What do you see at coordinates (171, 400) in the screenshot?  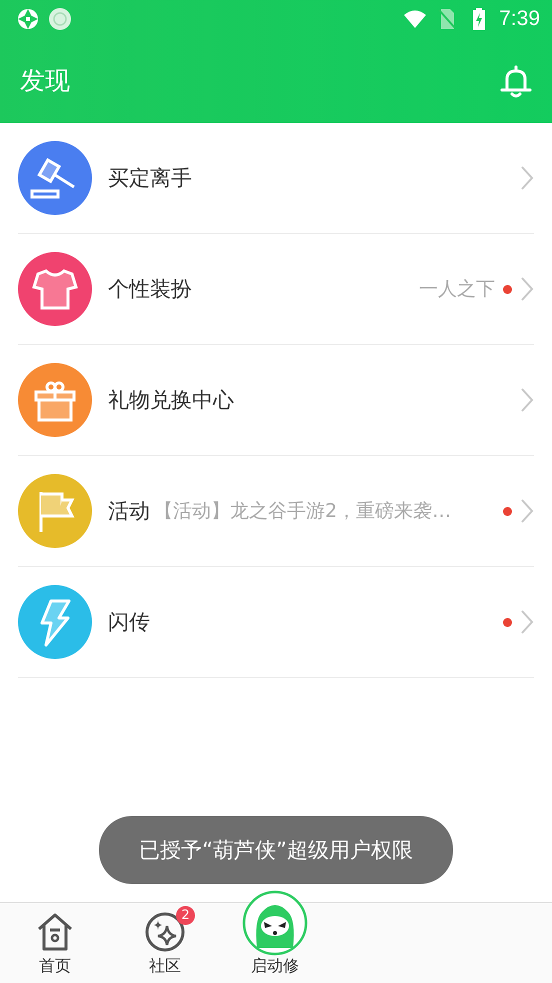 I see `item-title: 礼物兑换中心` at bounding box center [171, 400].